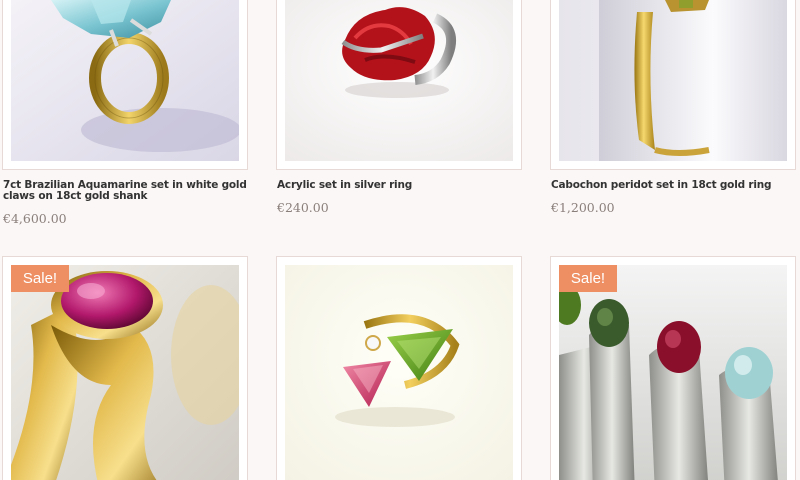  Describe the element at coordinates (125, 80) in the screenshot. I see `aquamarine-ring-photo` at that location.